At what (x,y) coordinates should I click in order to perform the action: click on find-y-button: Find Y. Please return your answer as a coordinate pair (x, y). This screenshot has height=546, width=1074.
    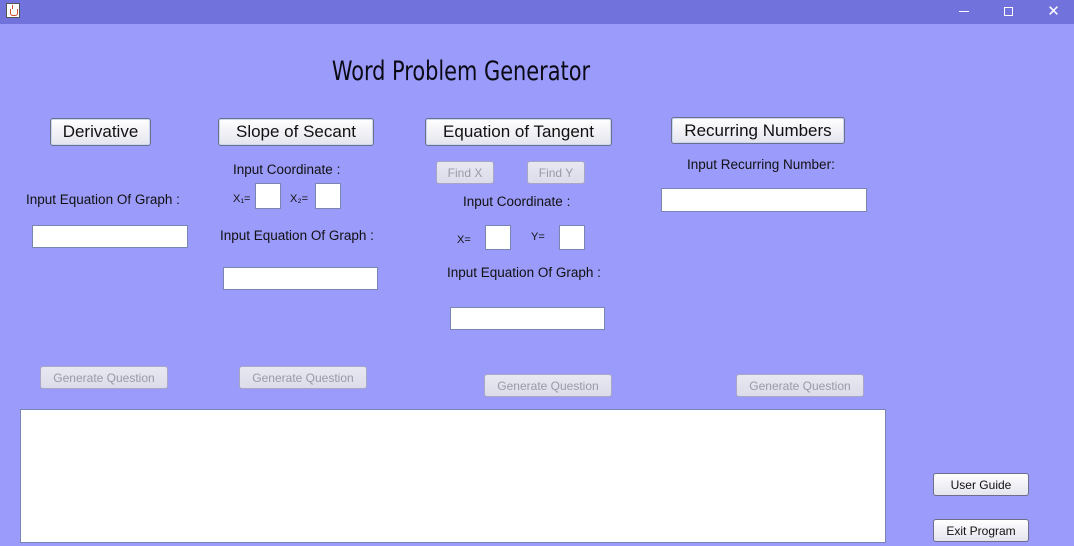
    Looking at the image, I should click on (556, 172).